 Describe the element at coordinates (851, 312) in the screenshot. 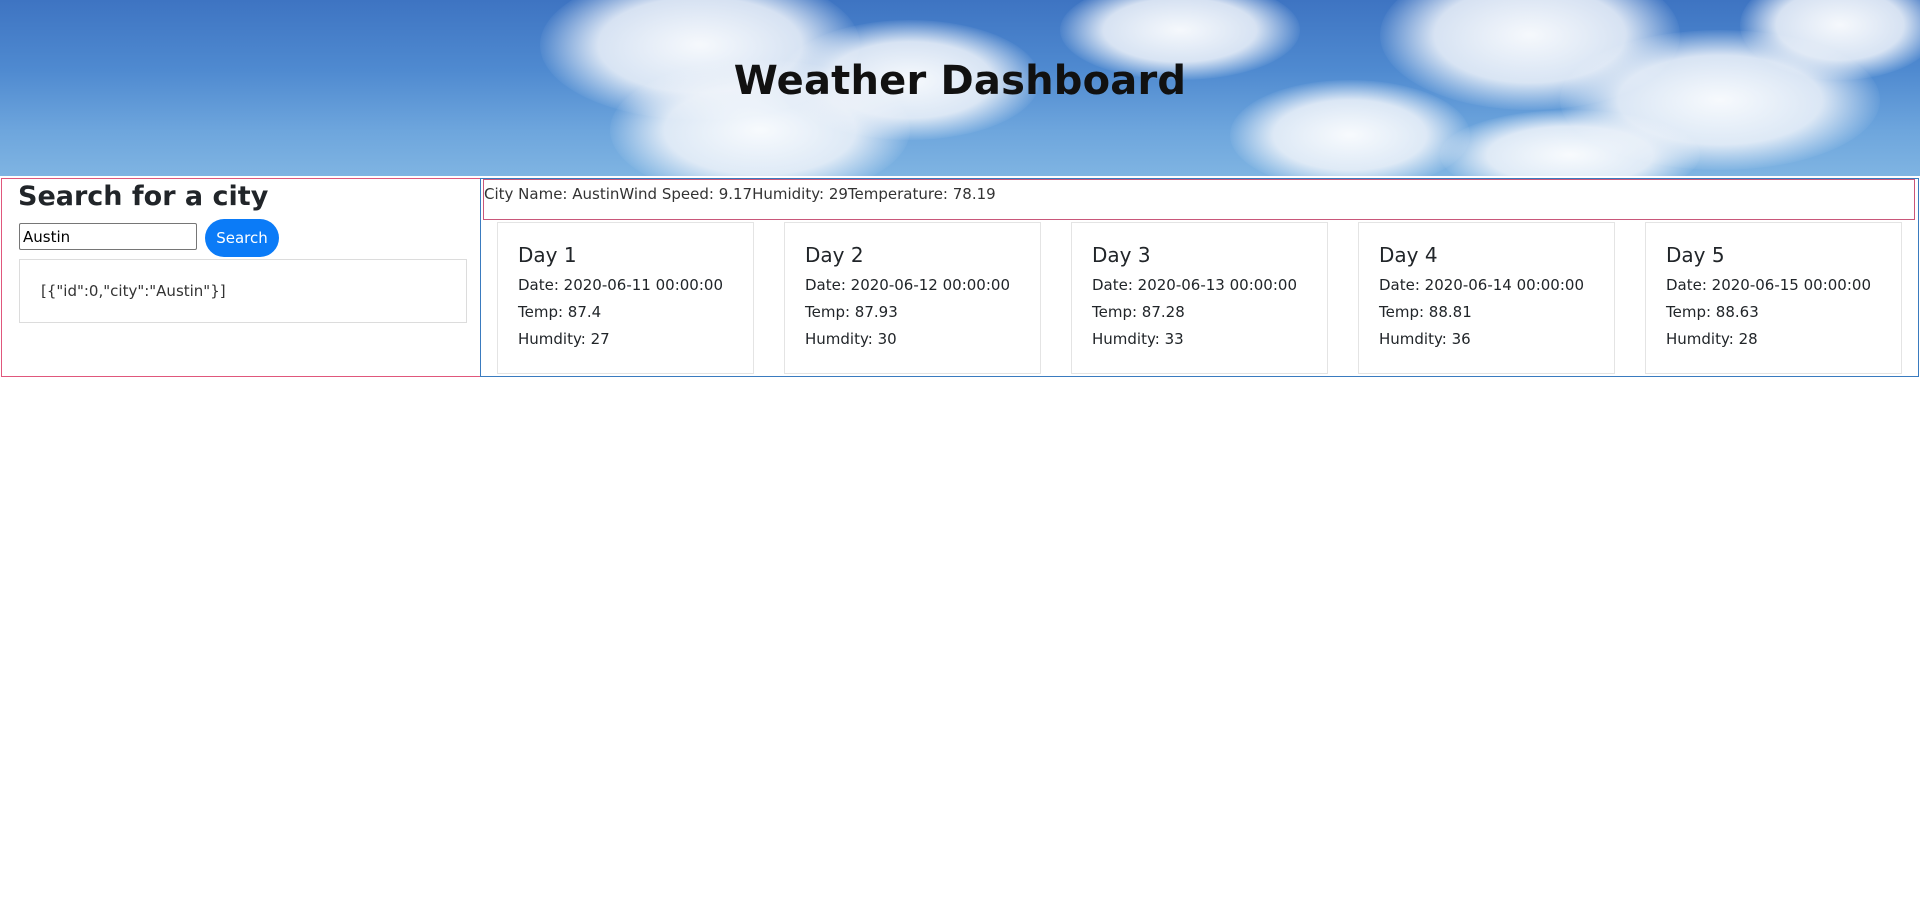

I see `forecast-temp: Temp: 87.93` at that location.